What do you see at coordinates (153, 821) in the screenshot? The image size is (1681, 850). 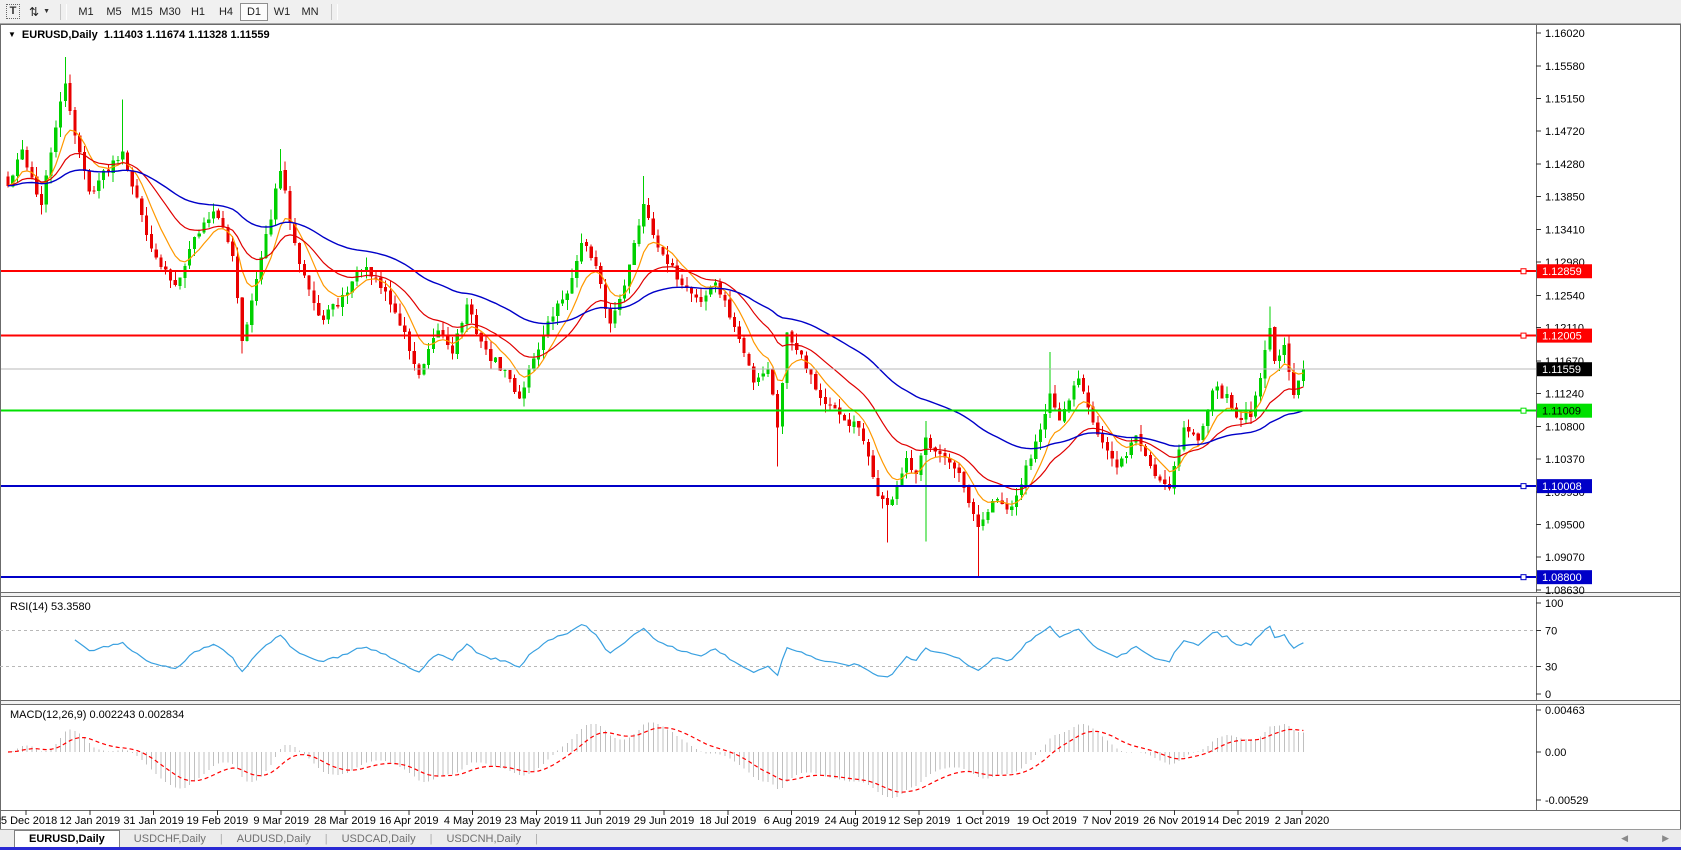 I see `svg-text: 31 Jan 2019` at bounding box center [153, 821].